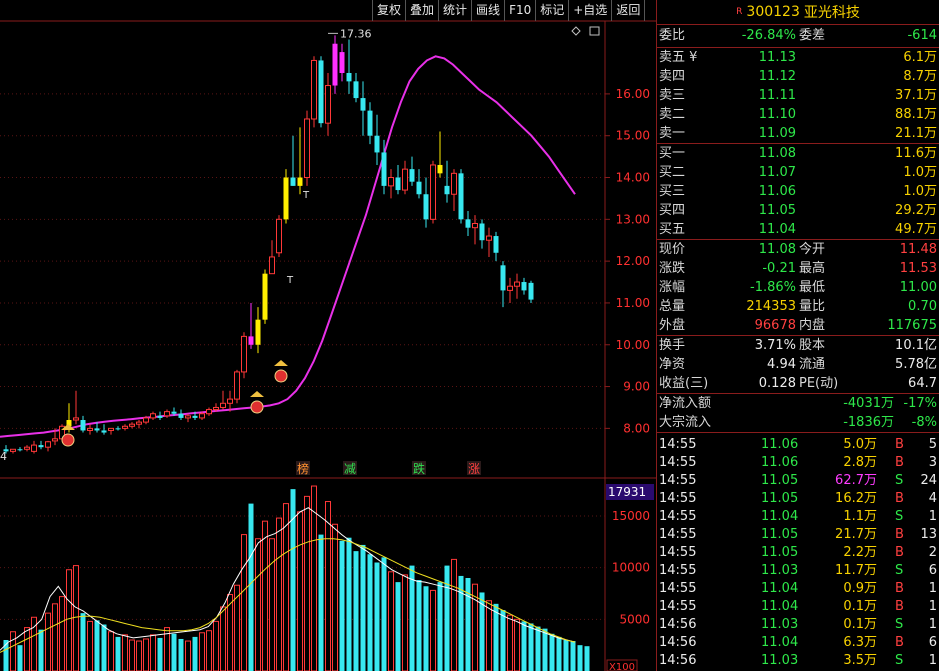  I want to click on price-tick-label: 14.00, so click(633, 178).